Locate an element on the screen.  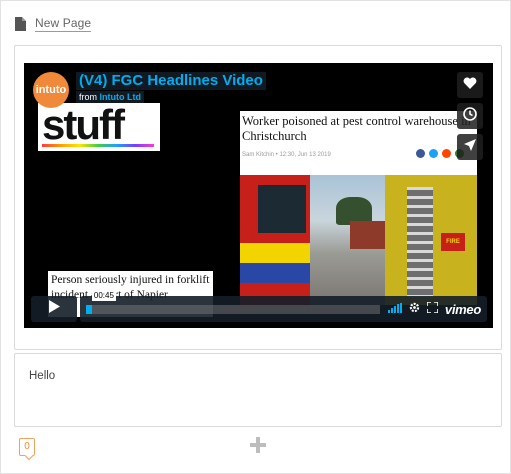
text-block-content: Hello is located at coordinates (42, 376).